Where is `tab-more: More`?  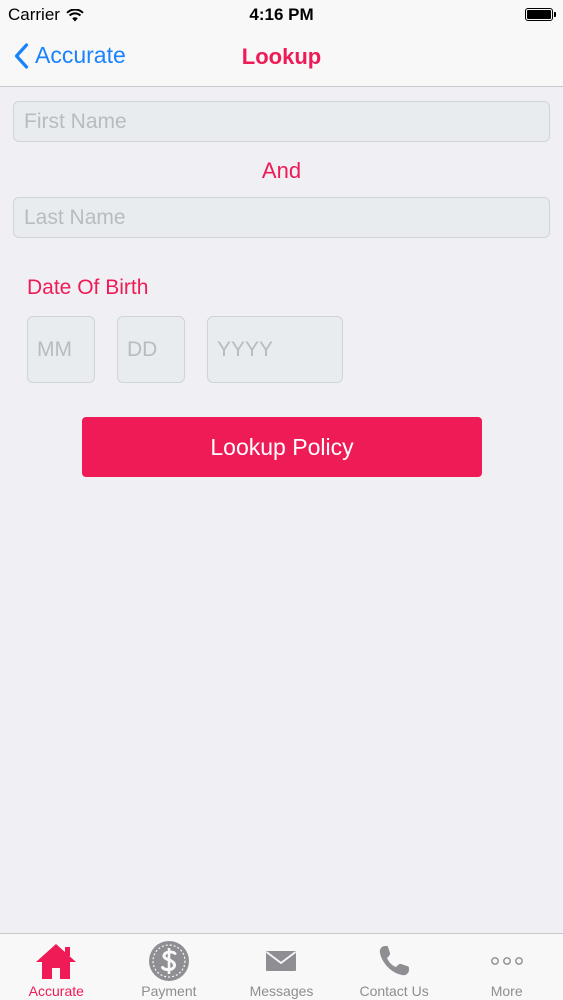
tab-more: More is located at coordinates (506, 967).